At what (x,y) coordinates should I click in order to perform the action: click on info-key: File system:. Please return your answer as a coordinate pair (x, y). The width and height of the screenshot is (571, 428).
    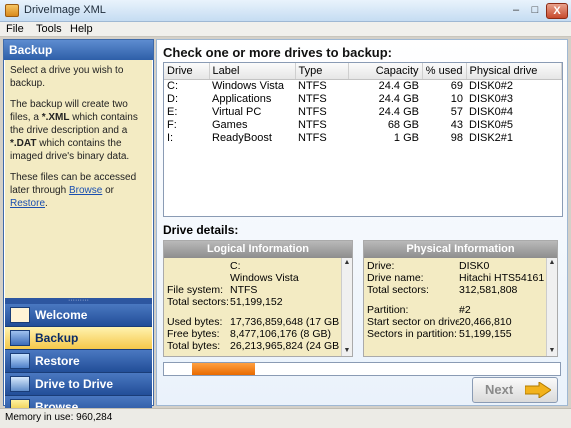
    Looking at the image, I should click on (195, 290).